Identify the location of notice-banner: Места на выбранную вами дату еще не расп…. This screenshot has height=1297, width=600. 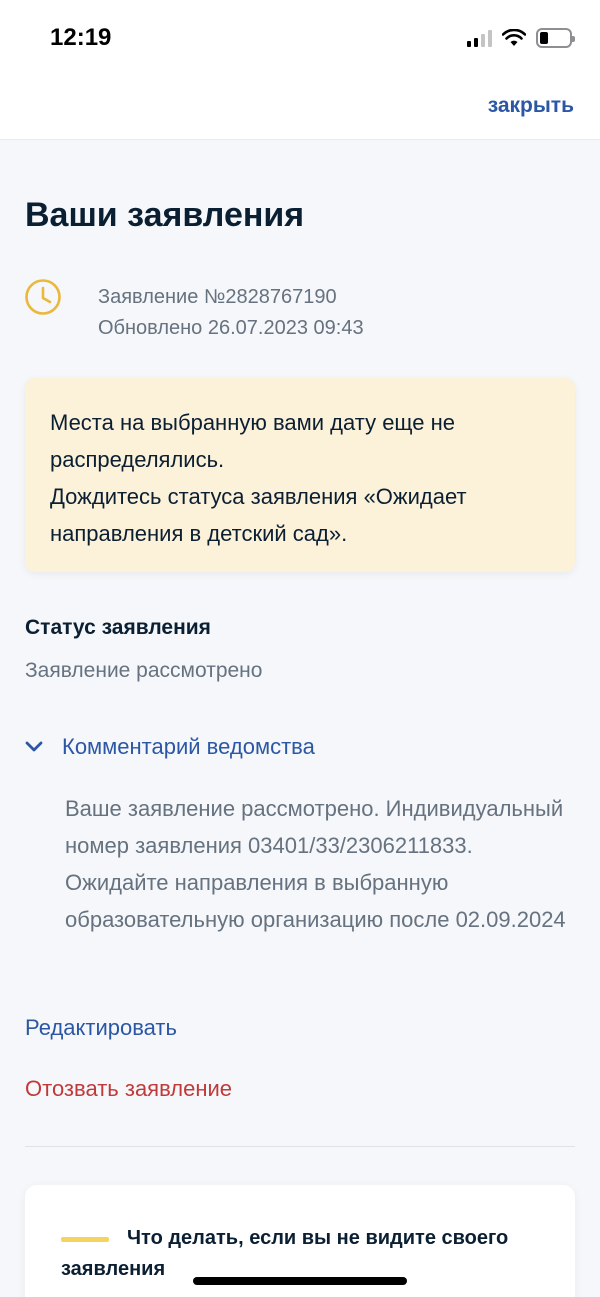
(300, 475).